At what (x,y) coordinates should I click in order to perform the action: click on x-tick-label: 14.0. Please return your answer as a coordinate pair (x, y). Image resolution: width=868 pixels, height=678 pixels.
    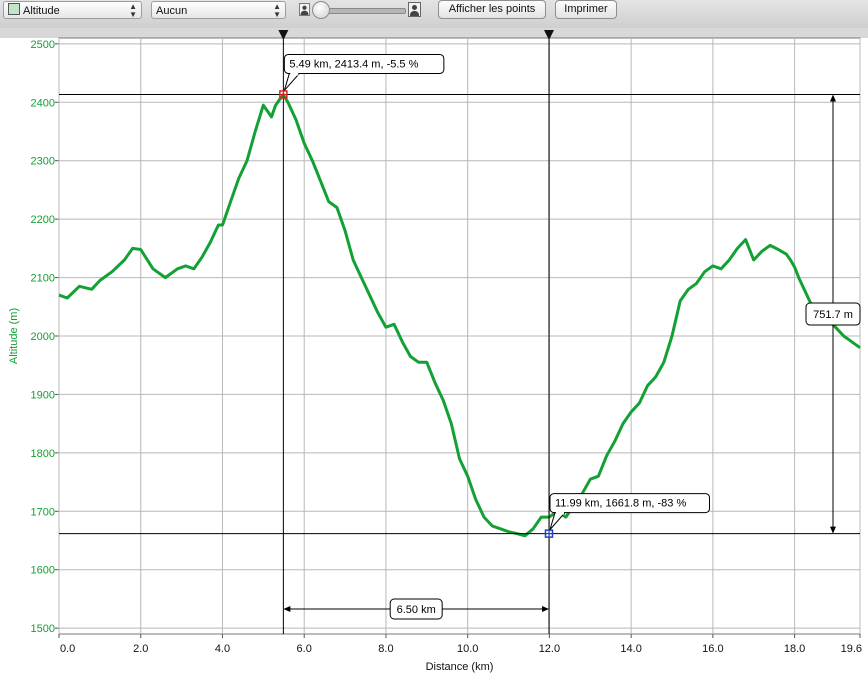
    Looking at the image, I should click on (630, 649).